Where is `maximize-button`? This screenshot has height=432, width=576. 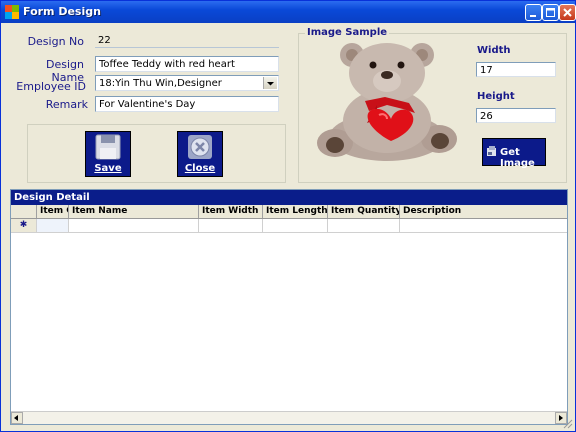 maximize-button is located at coordinates (550, 12).